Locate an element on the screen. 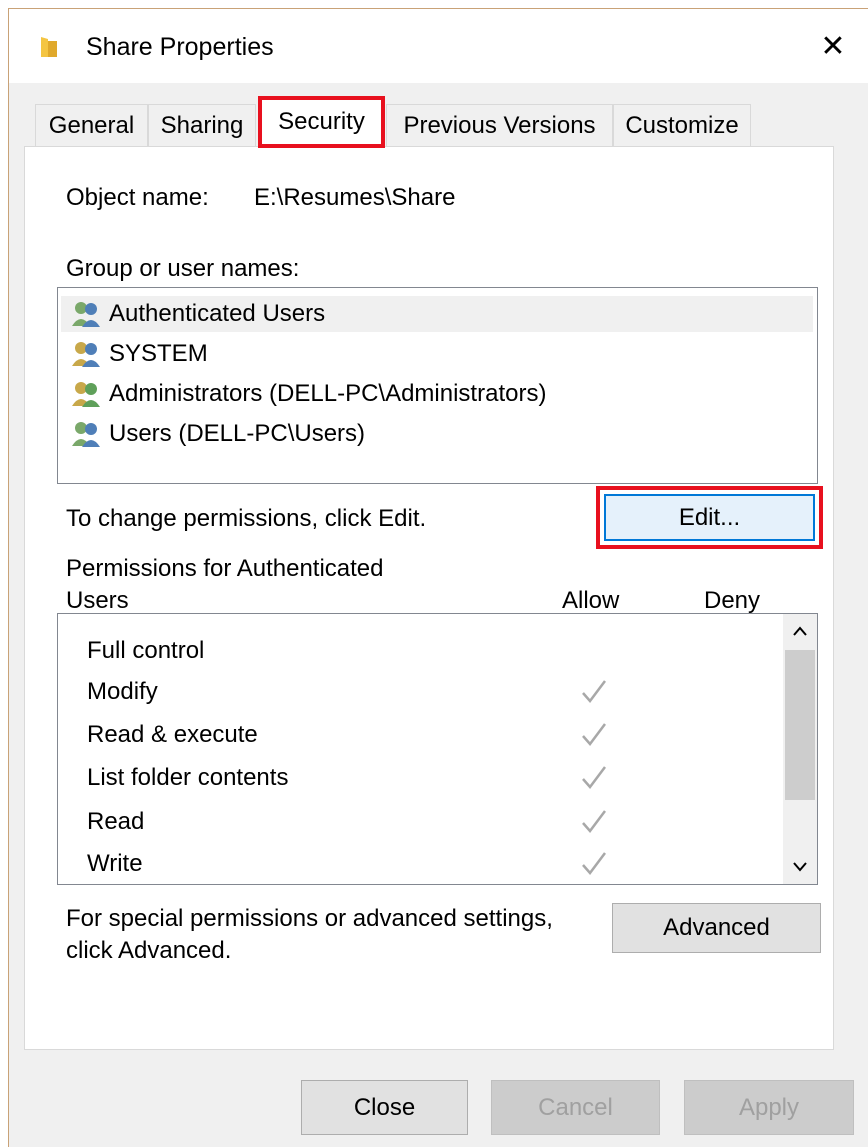 Image resolution: width=868 pixels, height=1147 pixels. permission-row: Read is located at coordinates (437, 822).